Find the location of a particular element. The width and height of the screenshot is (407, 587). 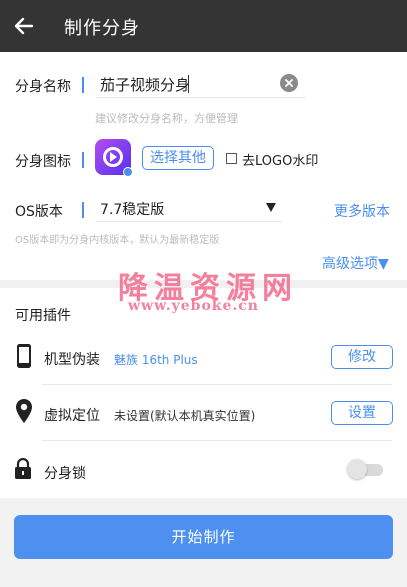

clone-badge-icon is located at coordinates (128, 172).